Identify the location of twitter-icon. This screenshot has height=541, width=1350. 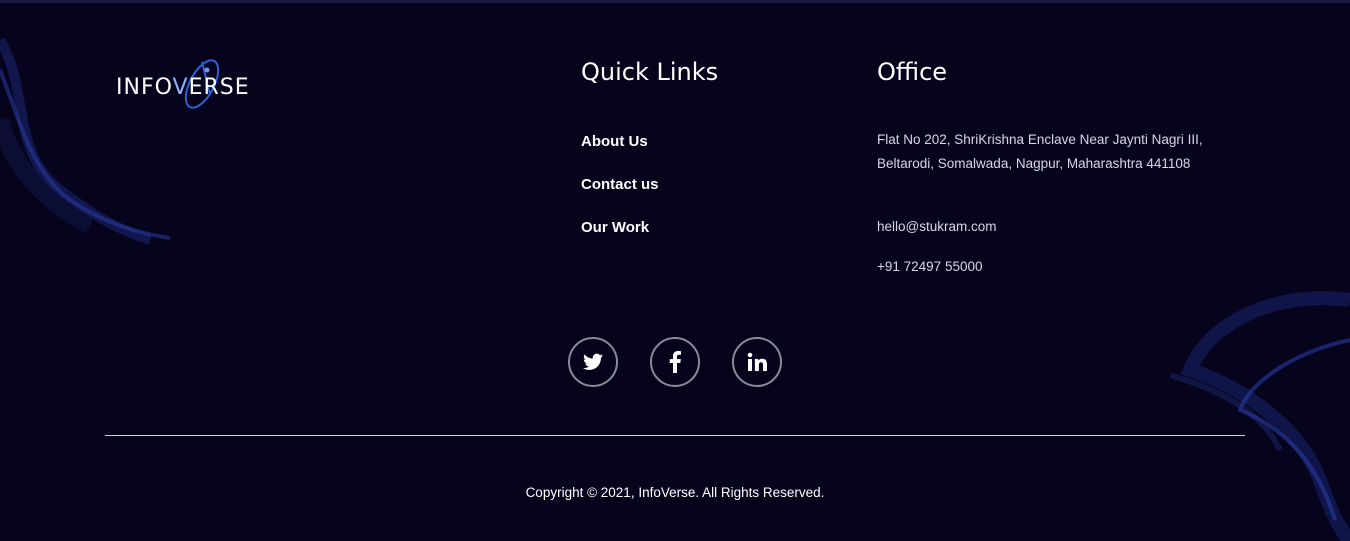
(593, 361).